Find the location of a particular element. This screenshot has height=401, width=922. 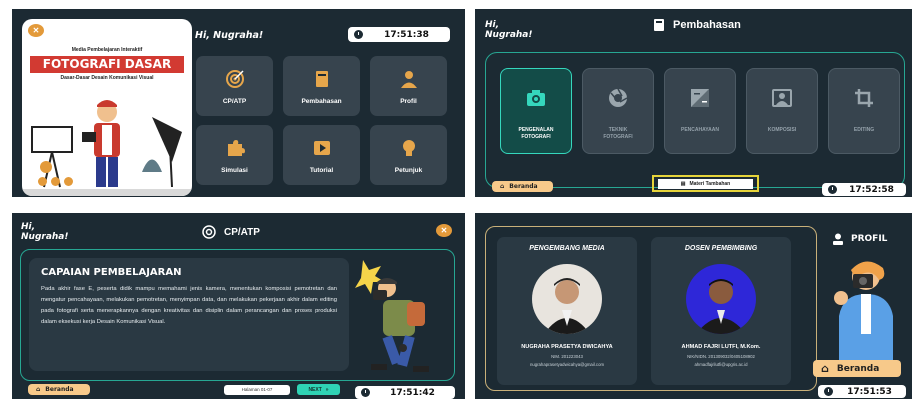

menu-cp-atp-label: CP/ATP is located at coordinates (234, 101).